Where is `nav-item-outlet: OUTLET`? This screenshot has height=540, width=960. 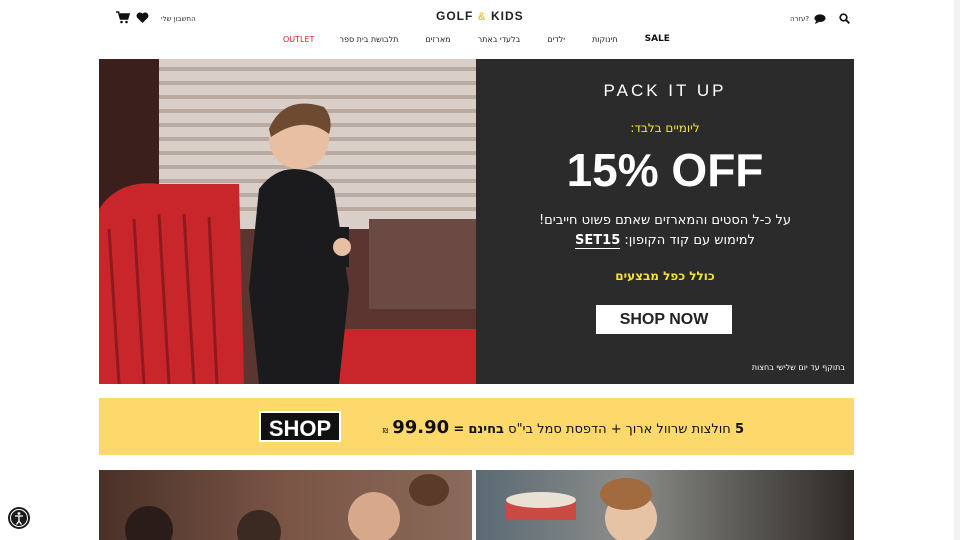 nav-item-outlet: OUTLET is located at coordinates (298, 39).